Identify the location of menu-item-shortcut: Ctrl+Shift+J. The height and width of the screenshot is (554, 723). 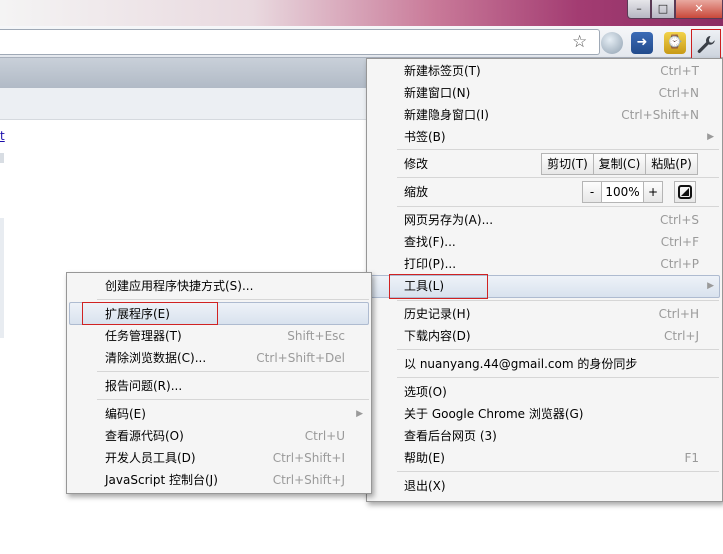
(308, 480).